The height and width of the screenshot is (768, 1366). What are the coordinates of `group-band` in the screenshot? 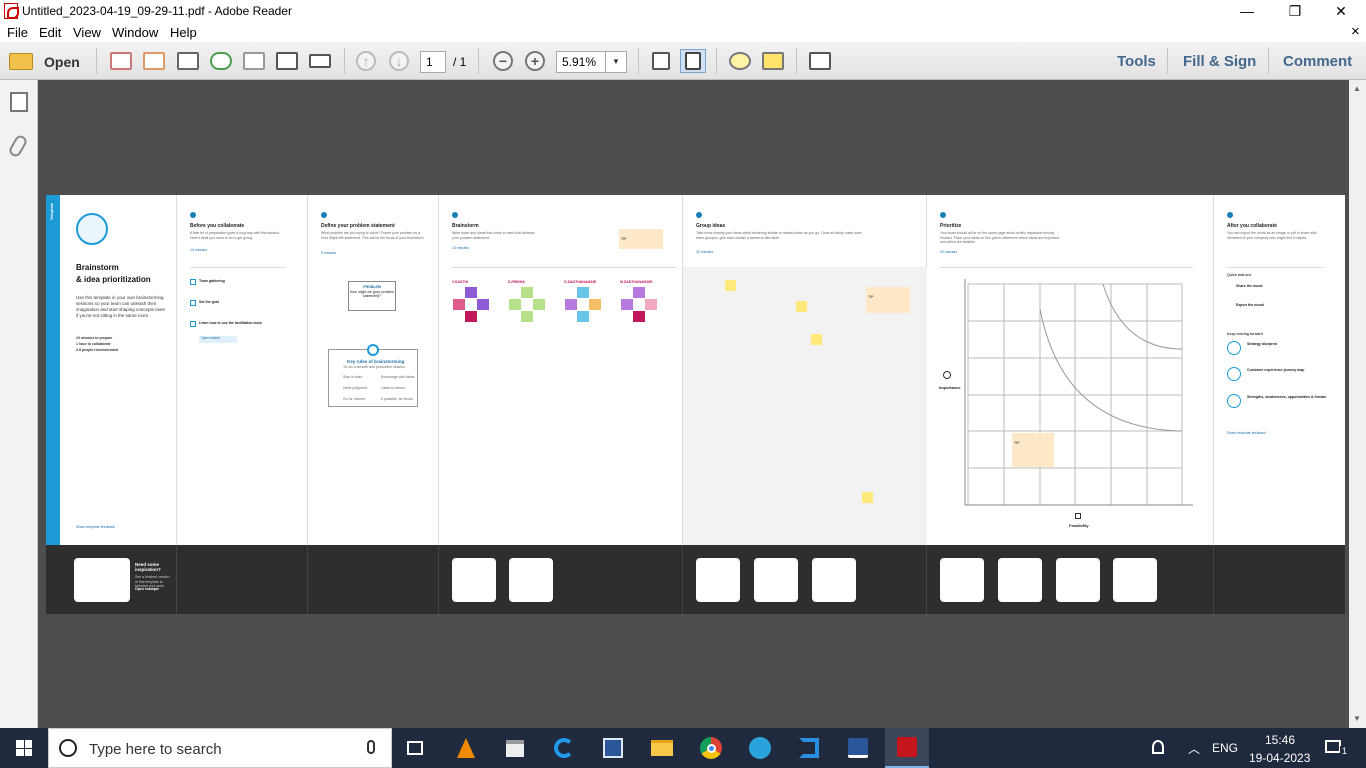 It's located at (805, 579).